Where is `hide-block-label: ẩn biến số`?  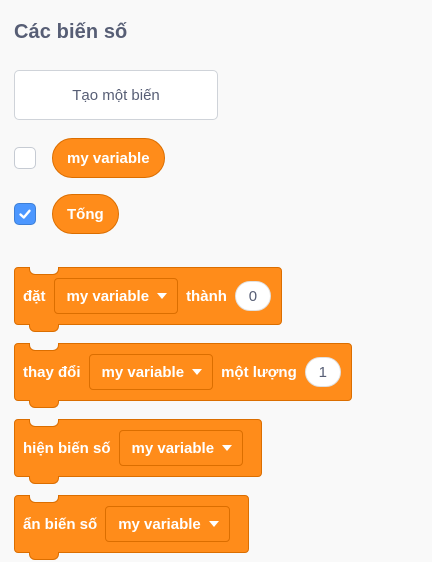
hide-block-label: ẩn biến số is located at coordinates (60, 524).